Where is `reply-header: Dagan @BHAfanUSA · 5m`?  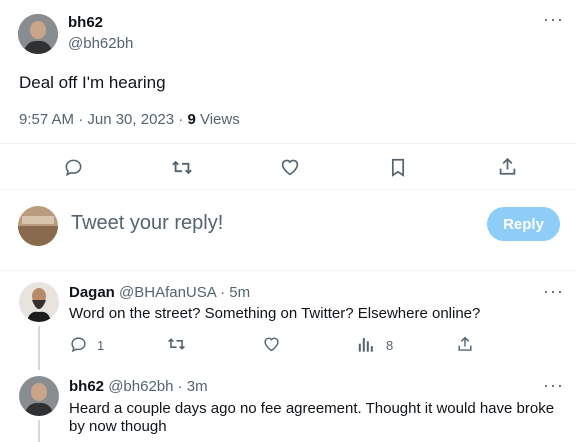
reply-header: Dagan @BHAfanUSA · 5m is located at coordinates (159, 292).